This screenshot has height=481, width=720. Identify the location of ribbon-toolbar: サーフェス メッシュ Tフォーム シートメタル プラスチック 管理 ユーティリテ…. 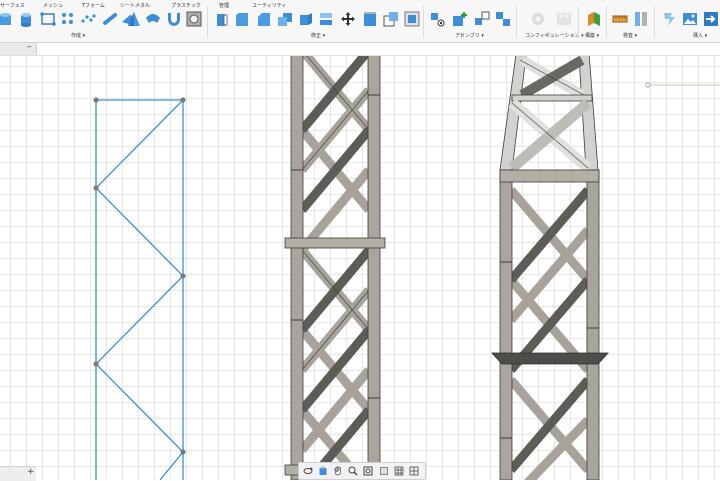
(360, 21).